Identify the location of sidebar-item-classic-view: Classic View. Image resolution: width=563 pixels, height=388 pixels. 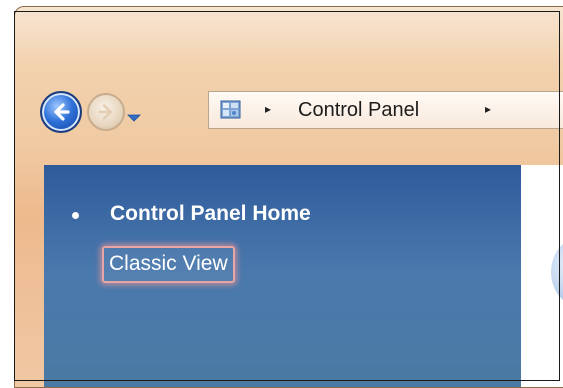
(168, 264).